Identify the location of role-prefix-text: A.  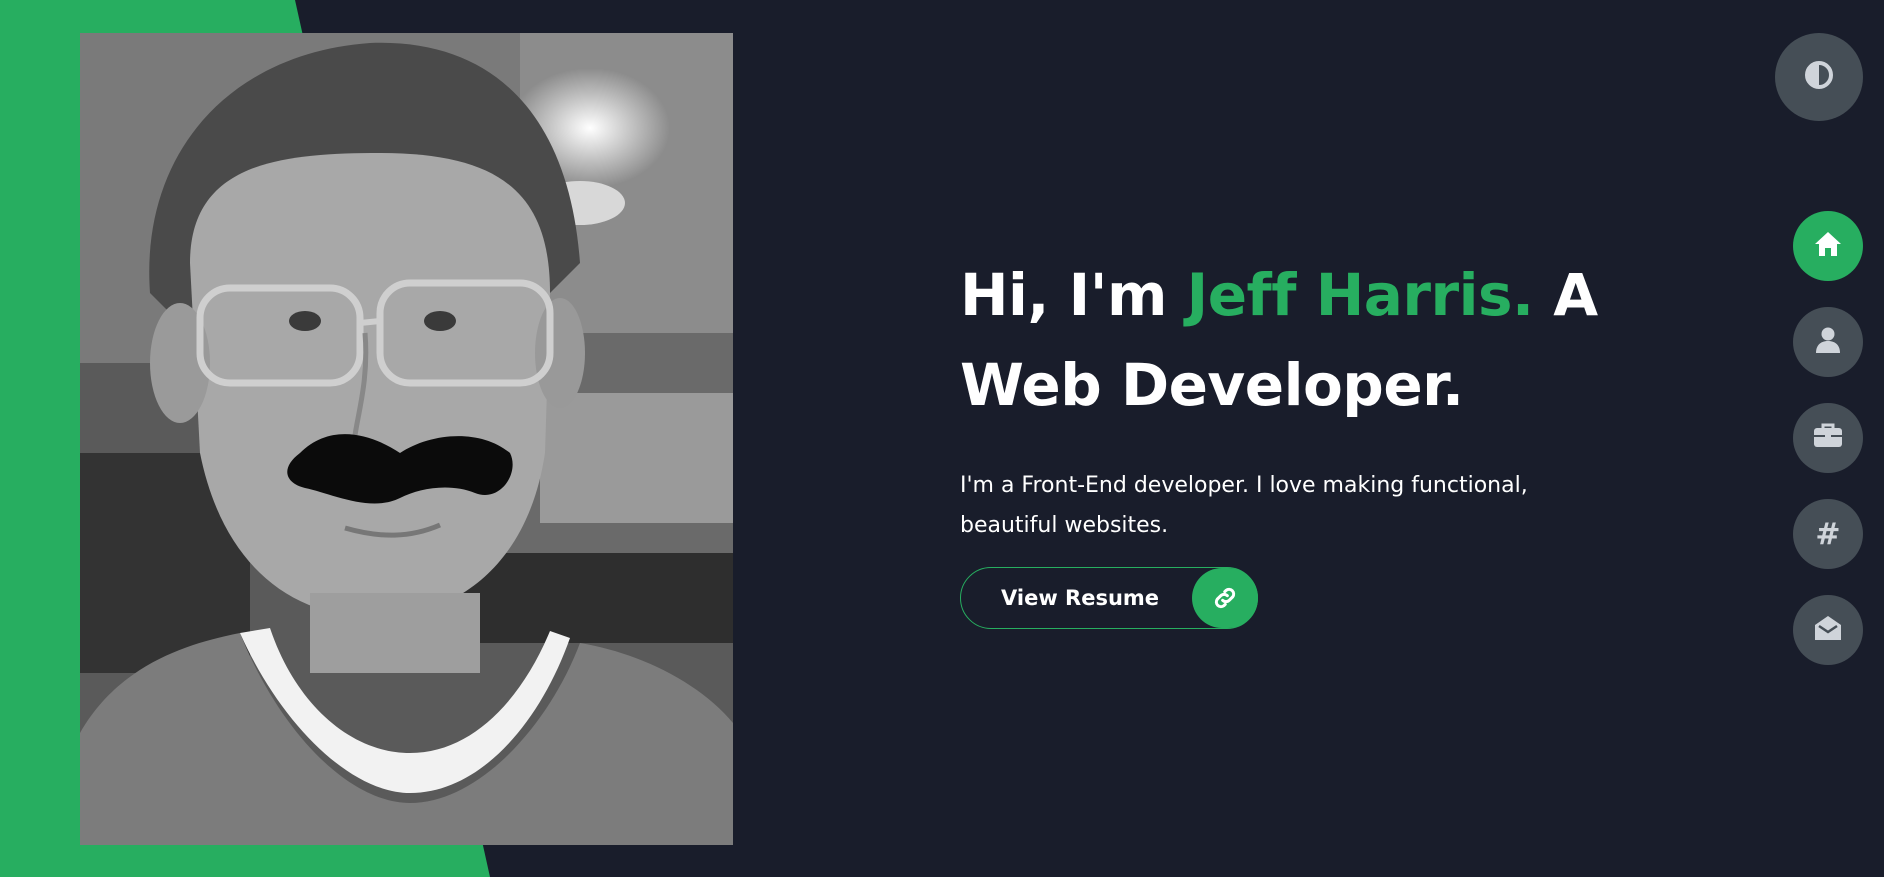
(1565, 295).